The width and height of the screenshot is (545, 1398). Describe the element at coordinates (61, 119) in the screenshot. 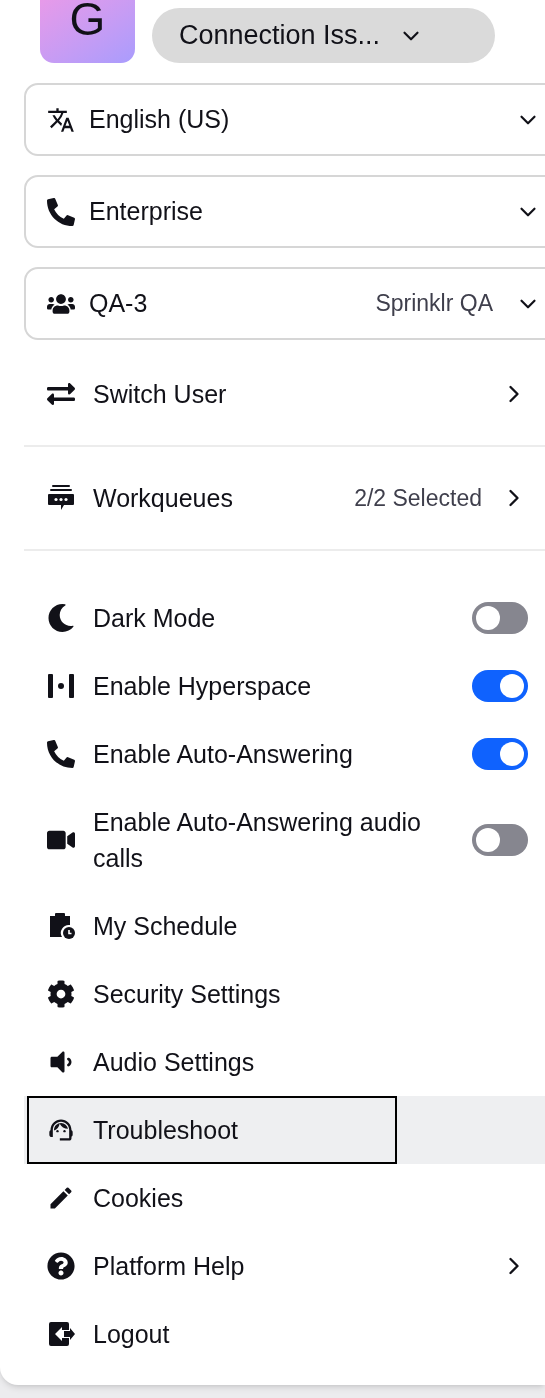

I see `translate-icon` at that location.